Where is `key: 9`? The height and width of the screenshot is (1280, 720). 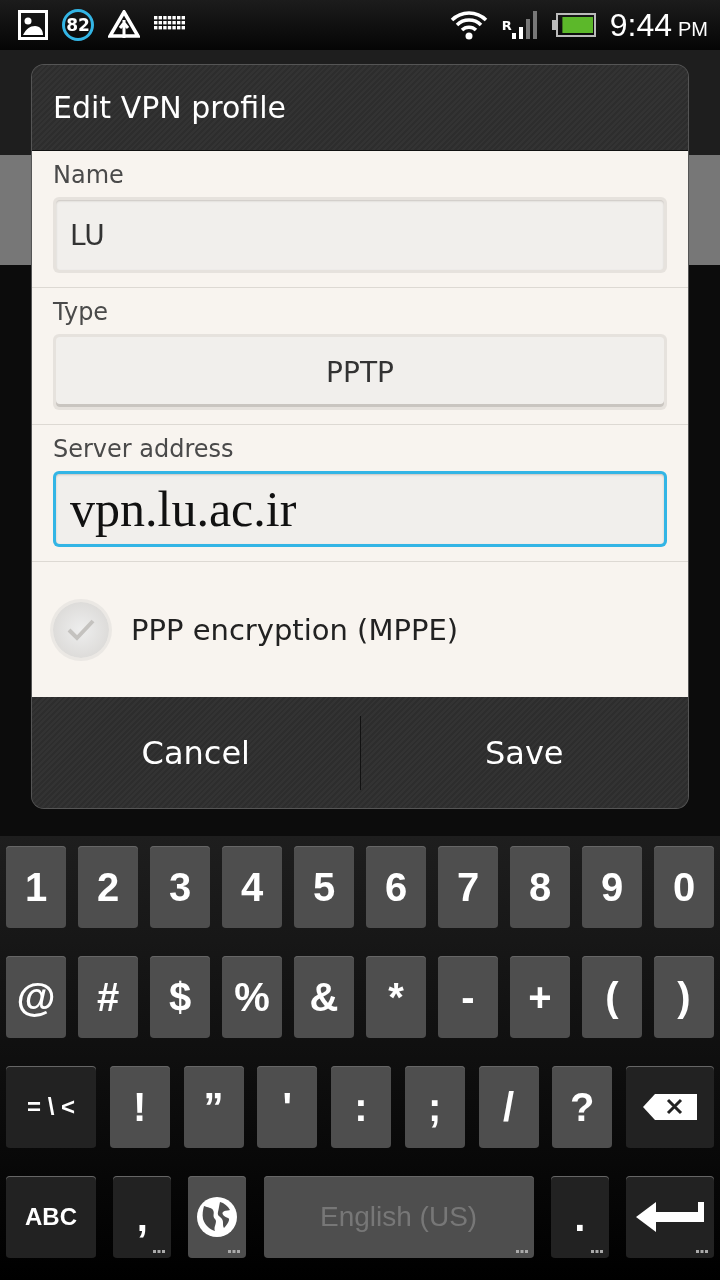 key: 9 is located at coordinates (612, 887).